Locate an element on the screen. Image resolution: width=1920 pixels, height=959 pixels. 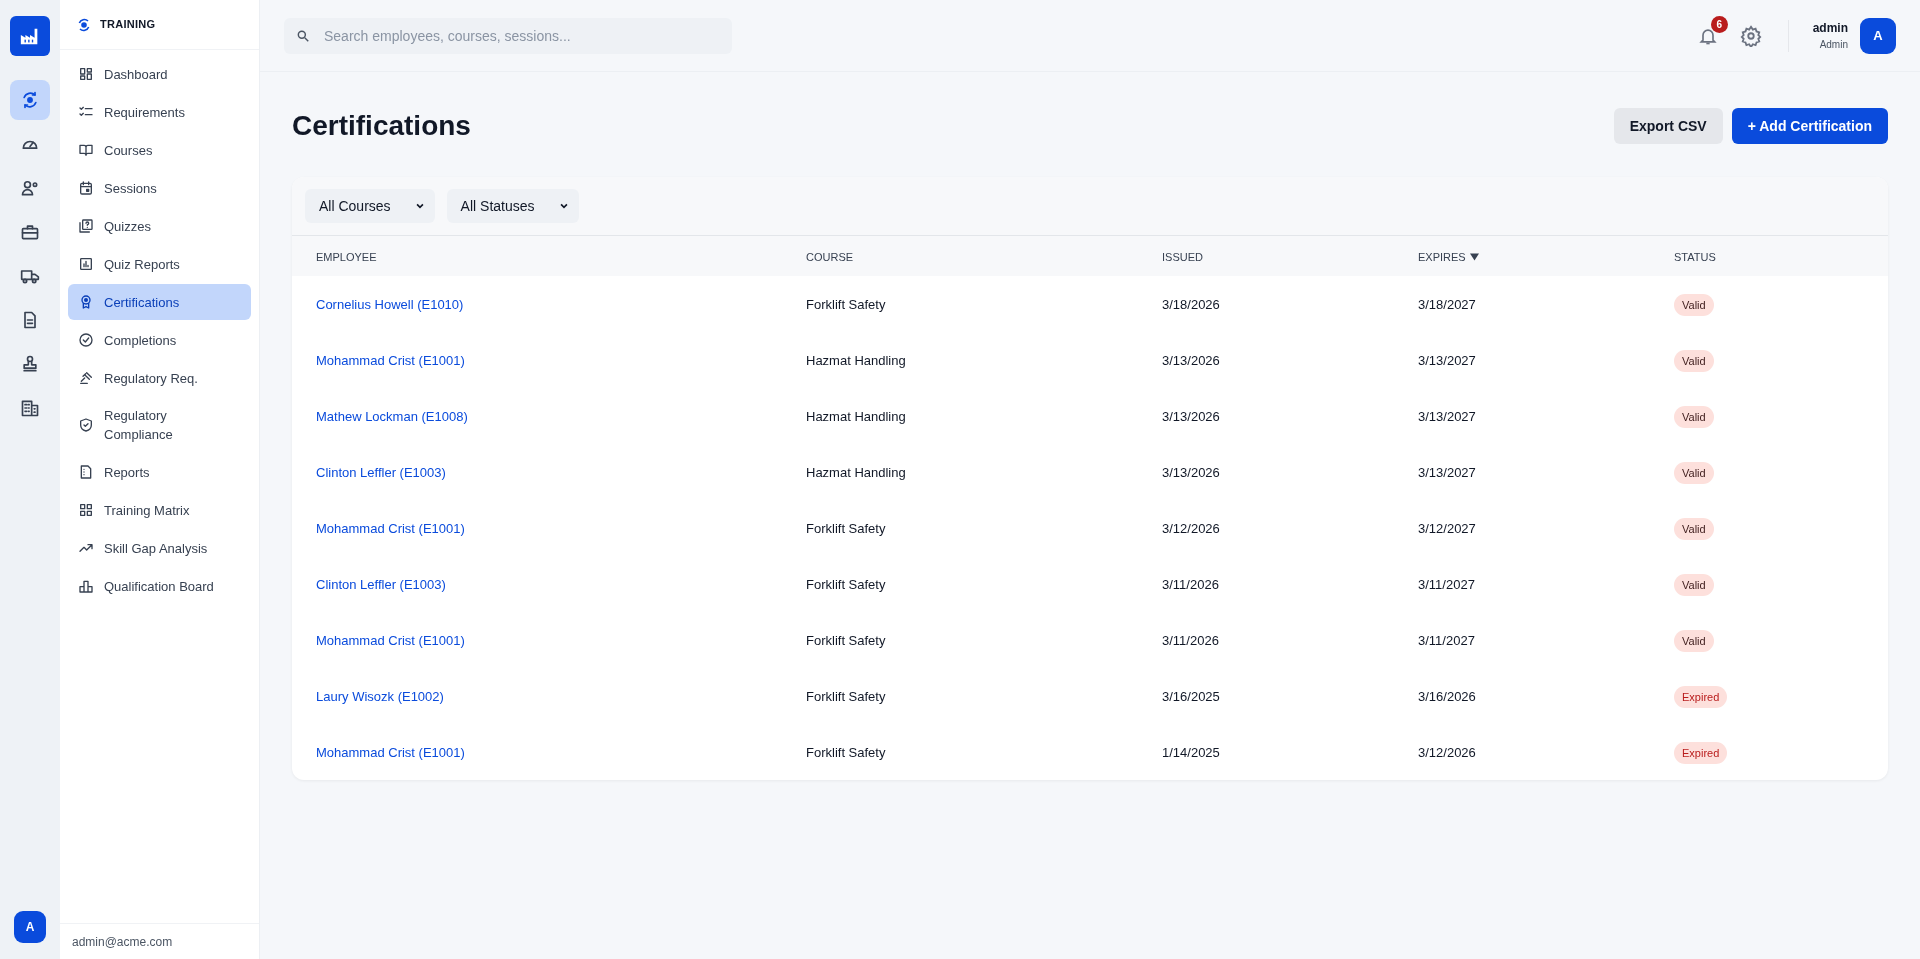
user-email: admin@acme.com is located at coordinates (122, 942).